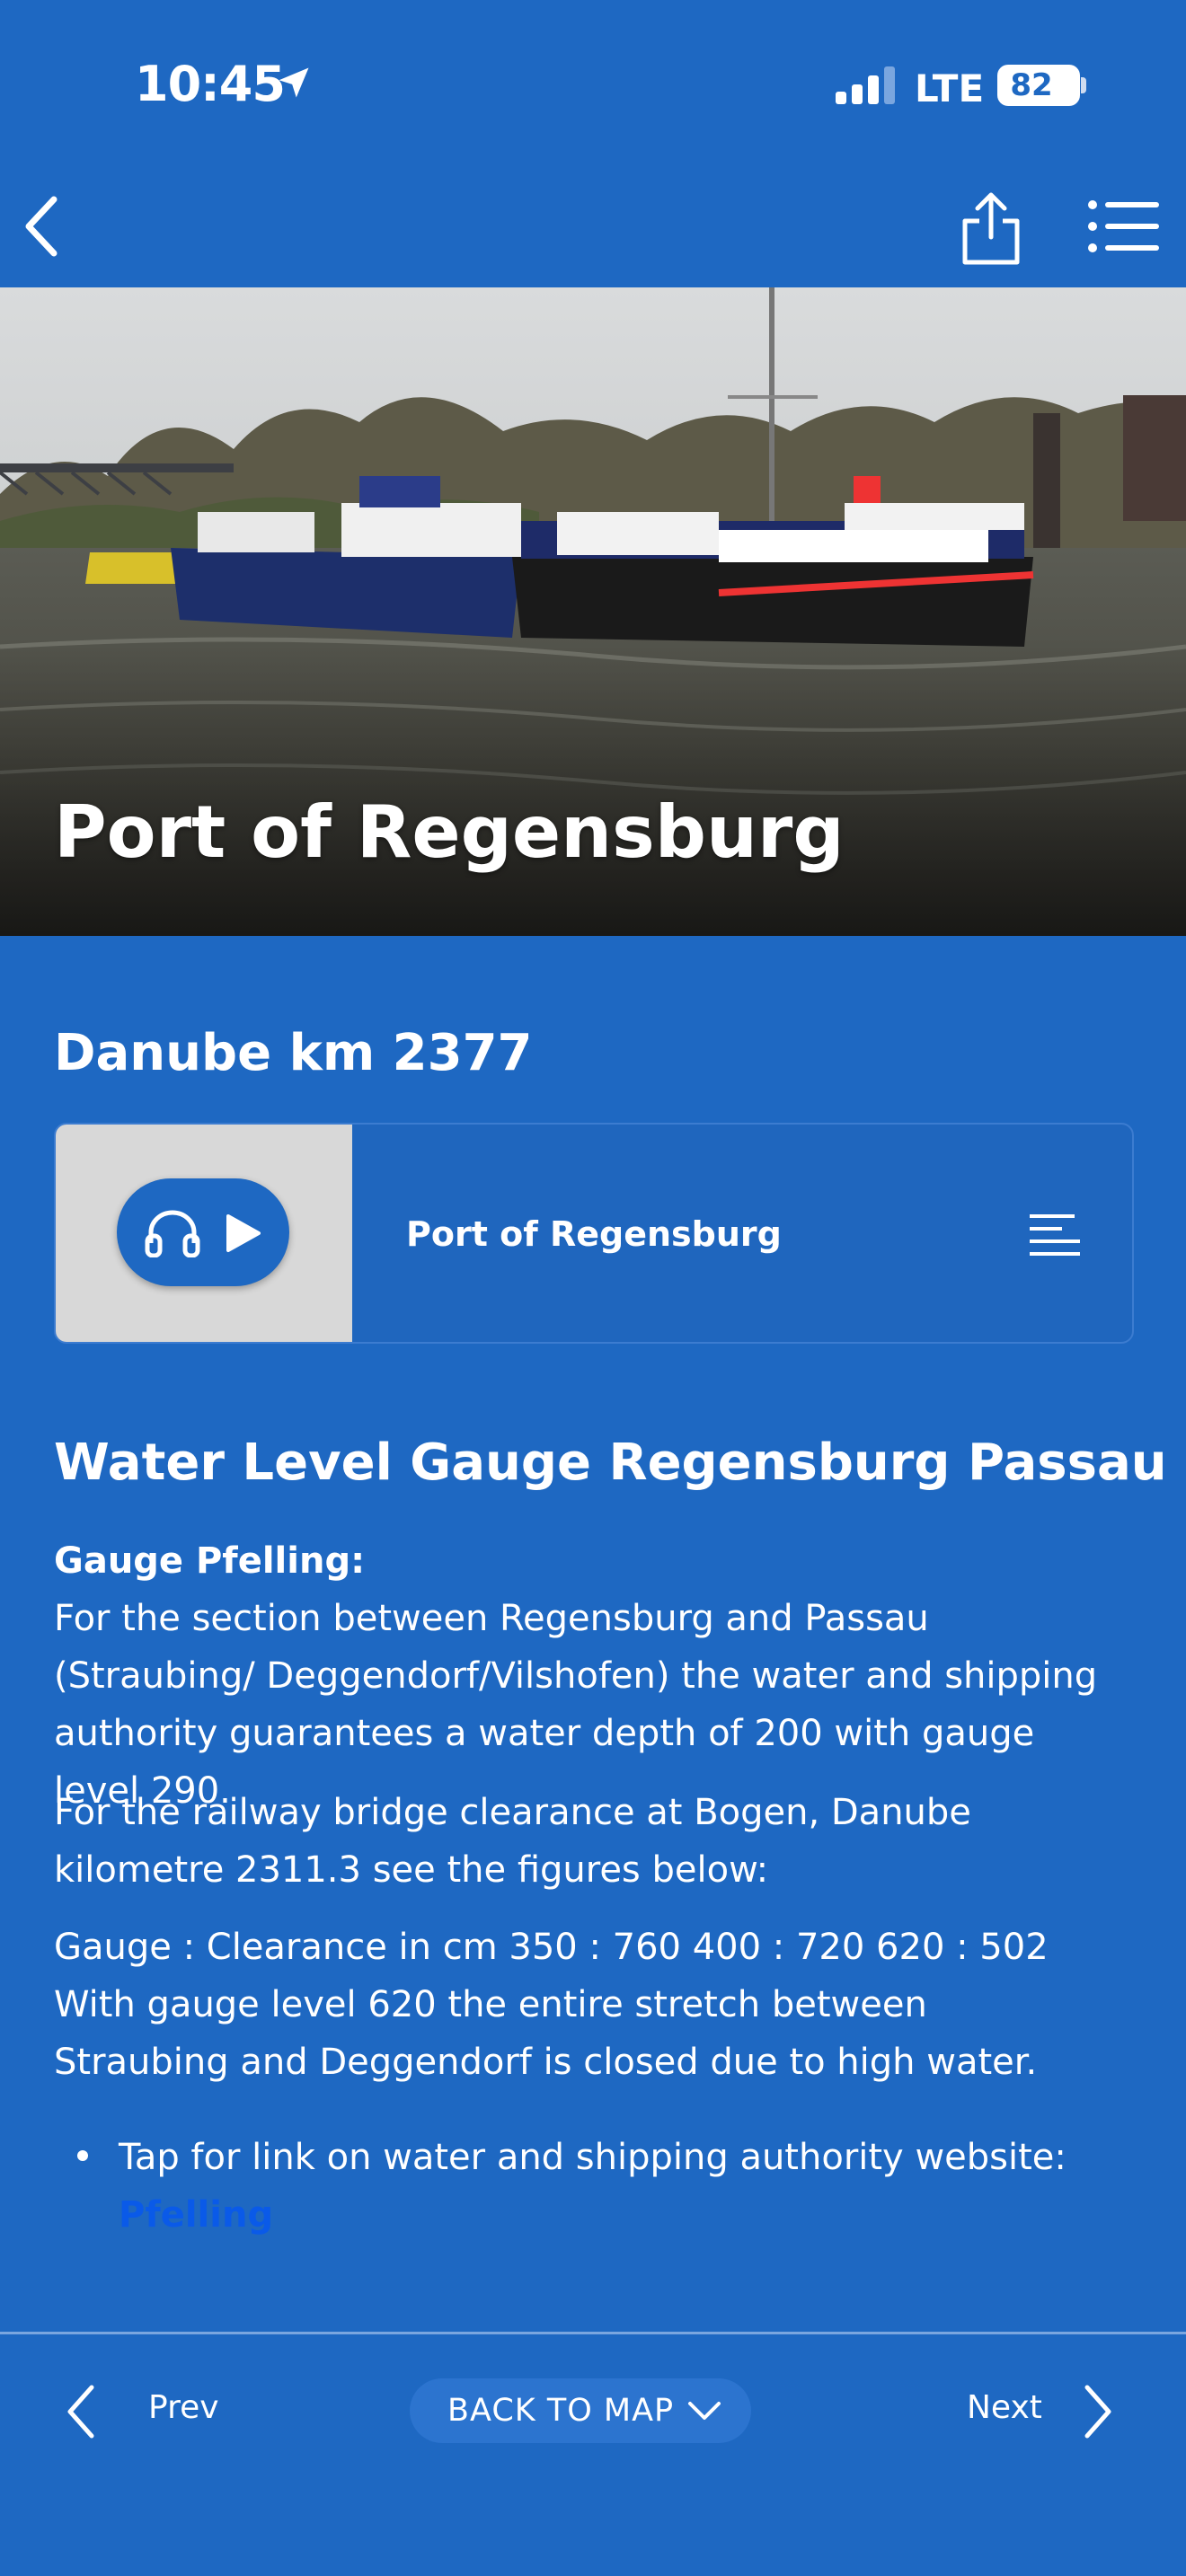  I want to click on next-label: Next, so click(1004, 2407).